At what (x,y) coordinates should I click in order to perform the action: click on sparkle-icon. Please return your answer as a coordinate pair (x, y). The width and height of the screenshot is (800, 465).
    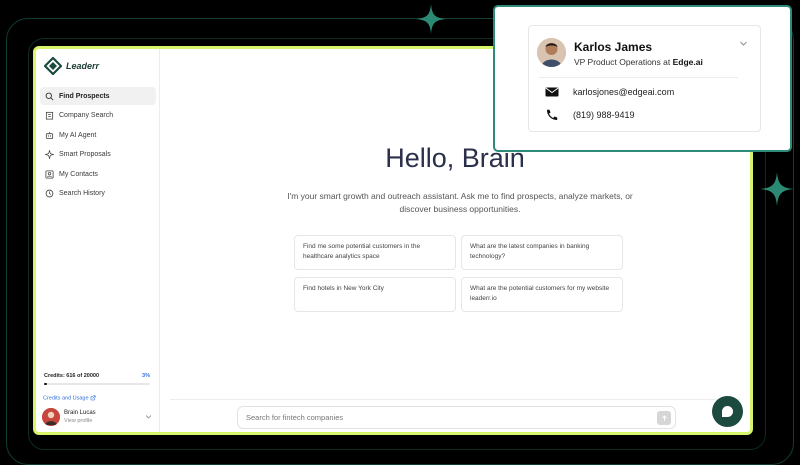
    Looking at the image, I should click on (49, 154).